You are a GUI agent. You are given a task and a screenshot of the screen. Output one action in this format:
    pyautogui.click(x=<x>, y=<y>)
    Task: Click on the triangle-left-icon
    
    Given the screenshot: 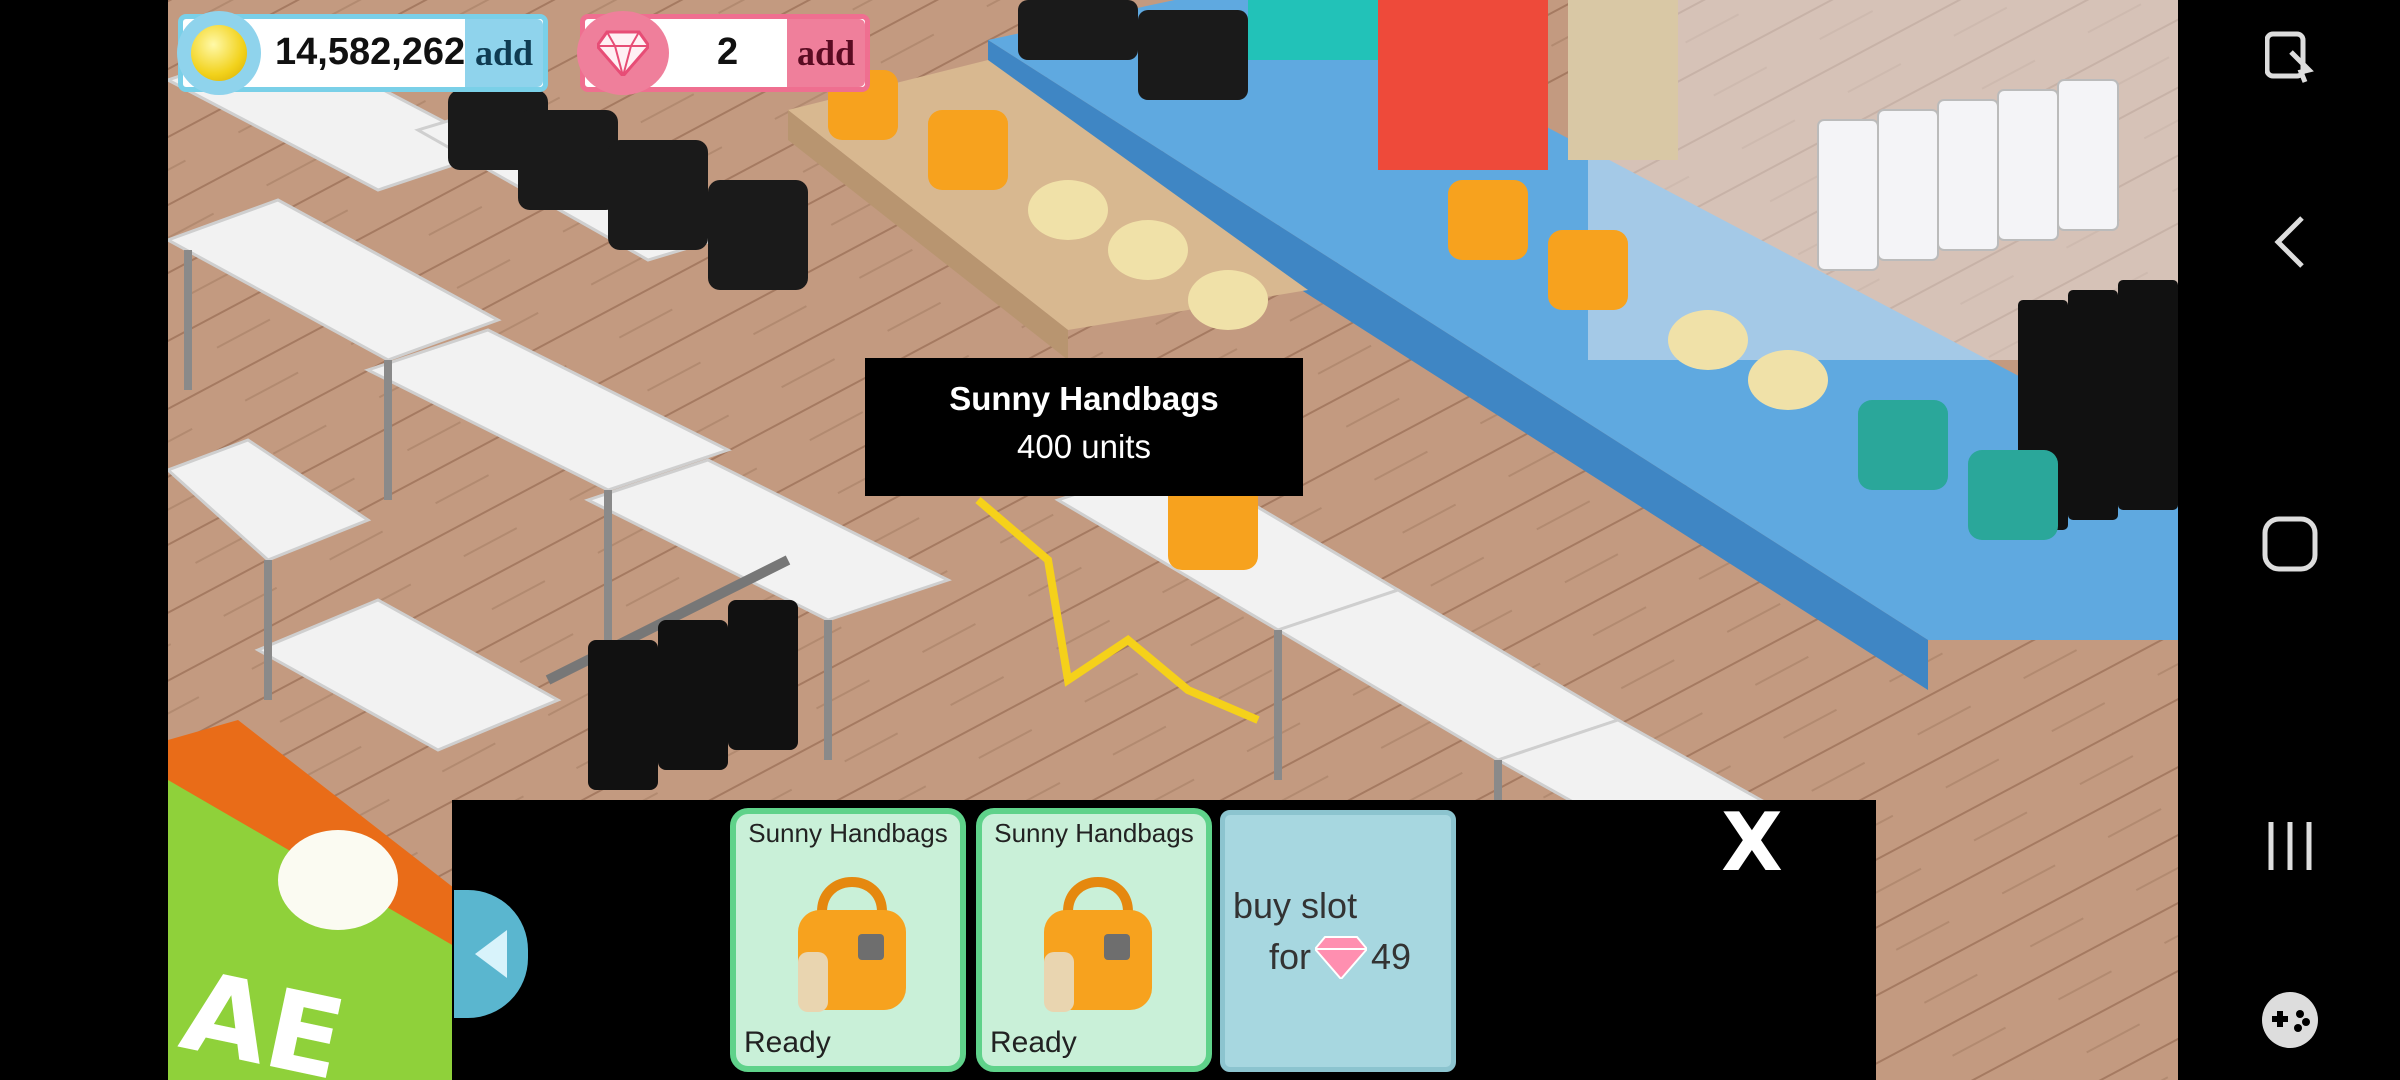 What is the action you would take?
    pyautogui.click(x=491, y=954)
    